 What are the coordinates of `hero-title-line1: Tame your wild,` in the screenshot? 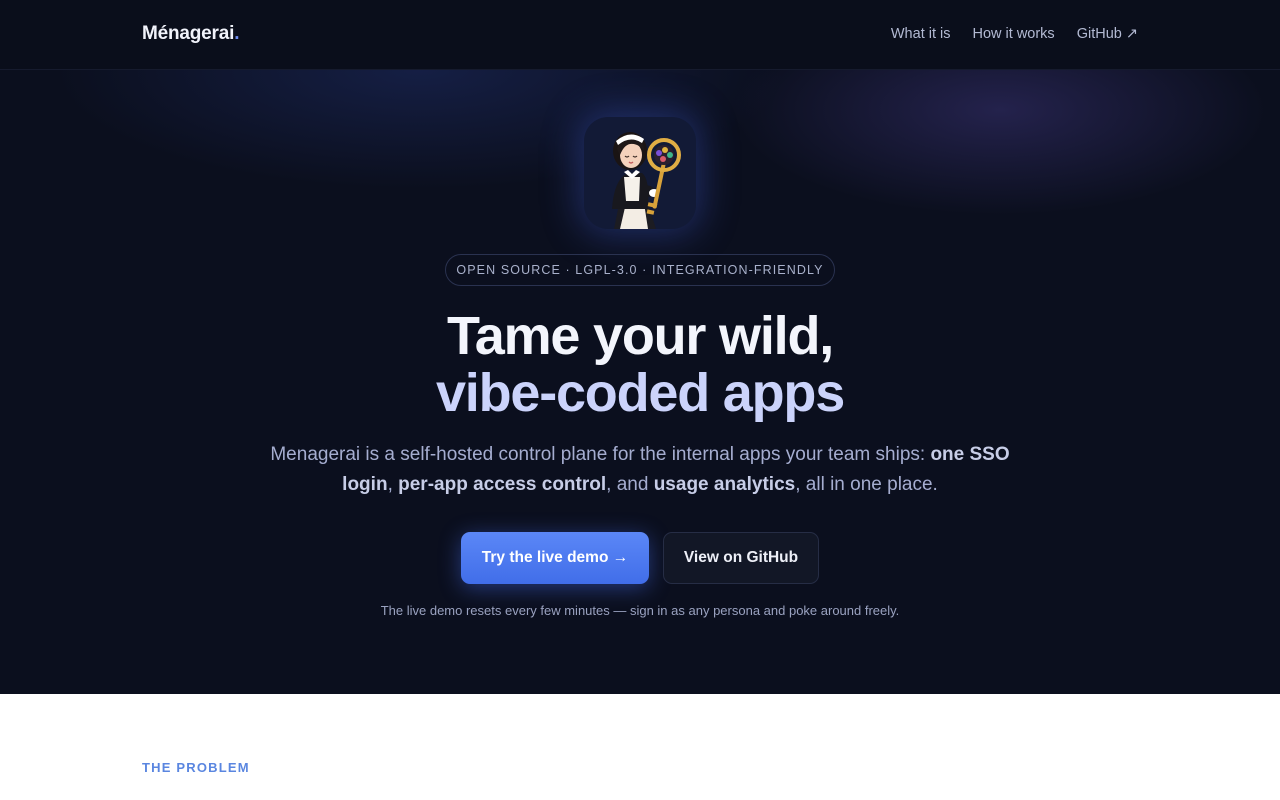 It's located at (640, 336).